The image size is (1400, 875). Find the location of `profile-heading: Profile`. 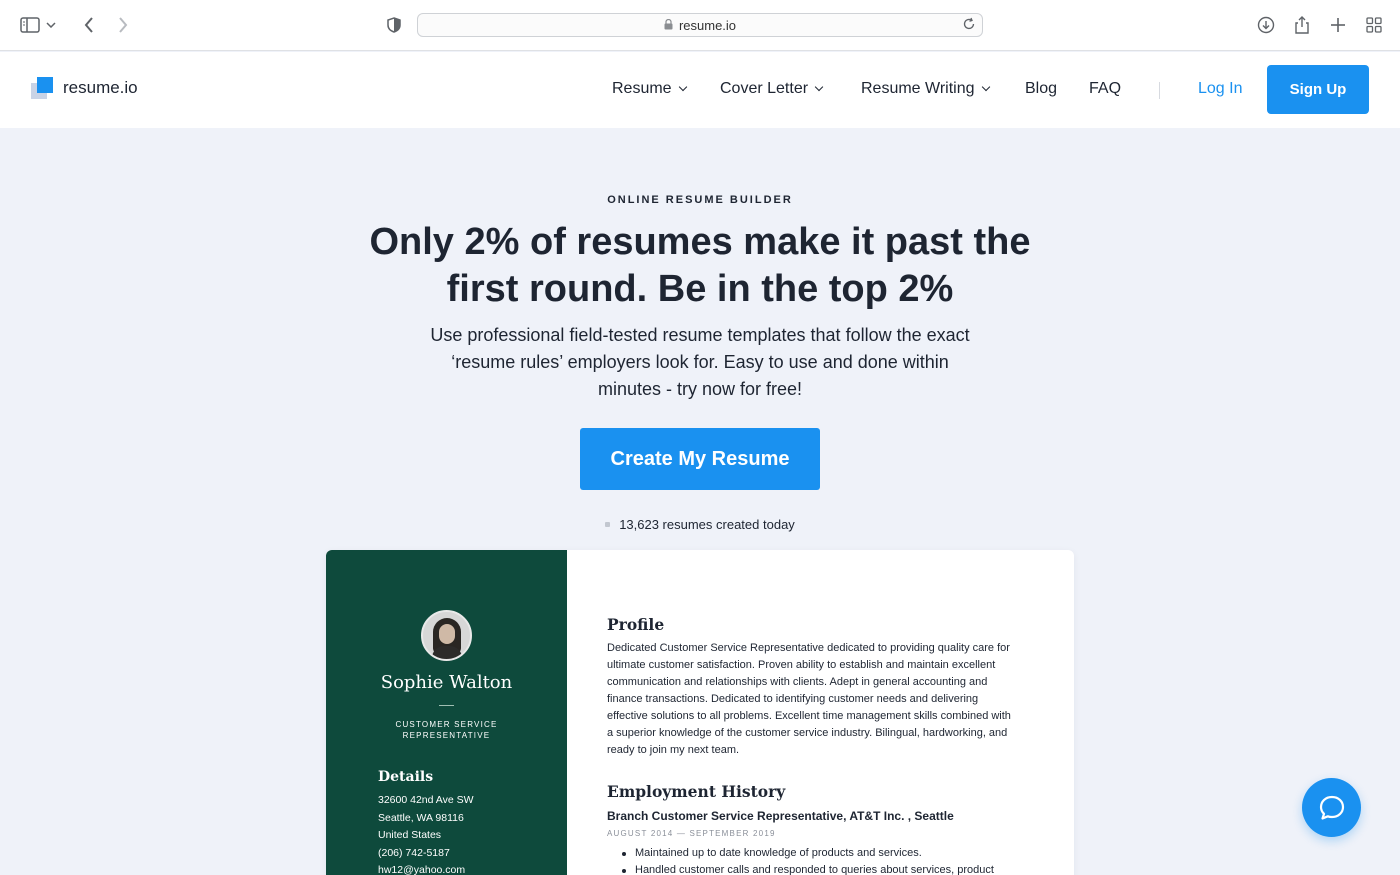

profile-heading: Profile is located at coordinates (636, 624).